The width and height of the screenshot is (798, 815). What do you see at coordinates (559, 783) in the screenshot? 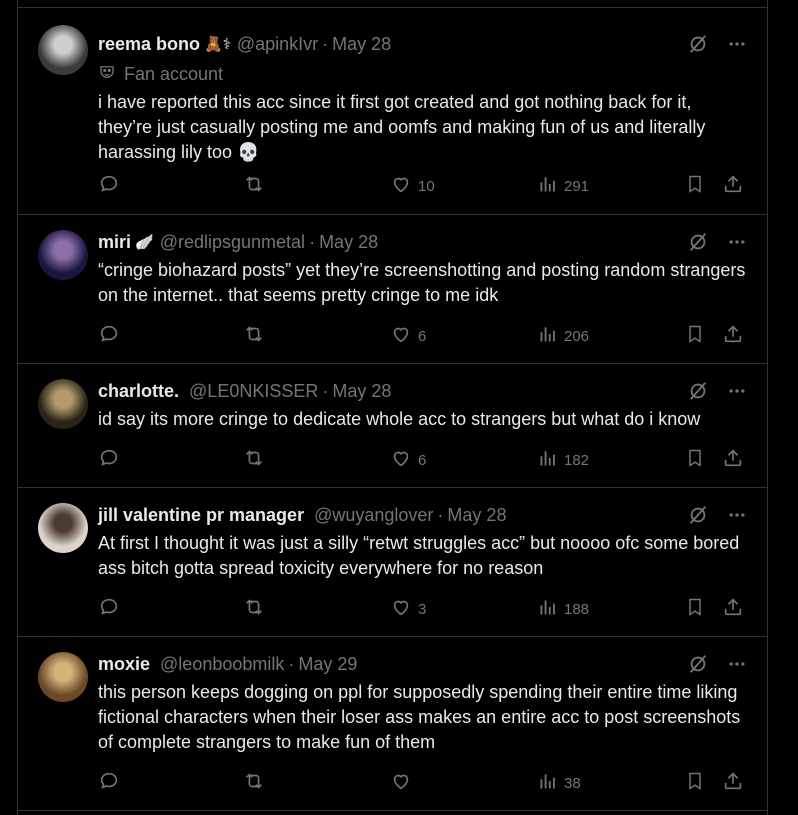
I see `views-button: 38` at bounding box center [559, 783].